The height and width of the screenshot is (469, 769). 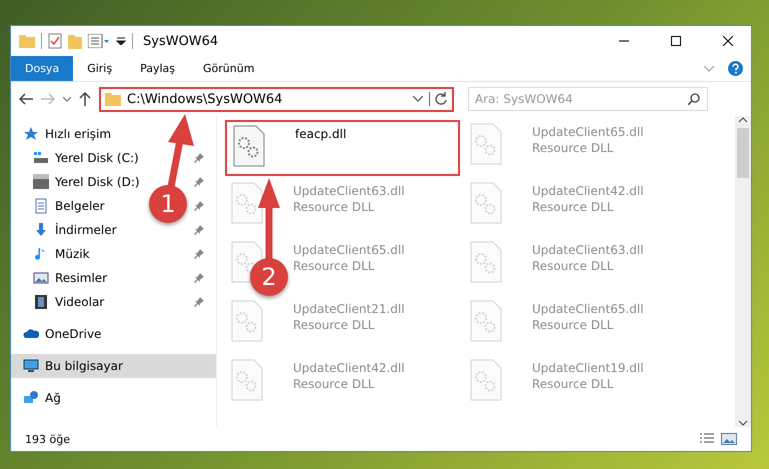 What do you see at coordinates (228, 68) in the screenshot?
I see `ribbon-tab: Görünüm` at bounding box center [228, 68].